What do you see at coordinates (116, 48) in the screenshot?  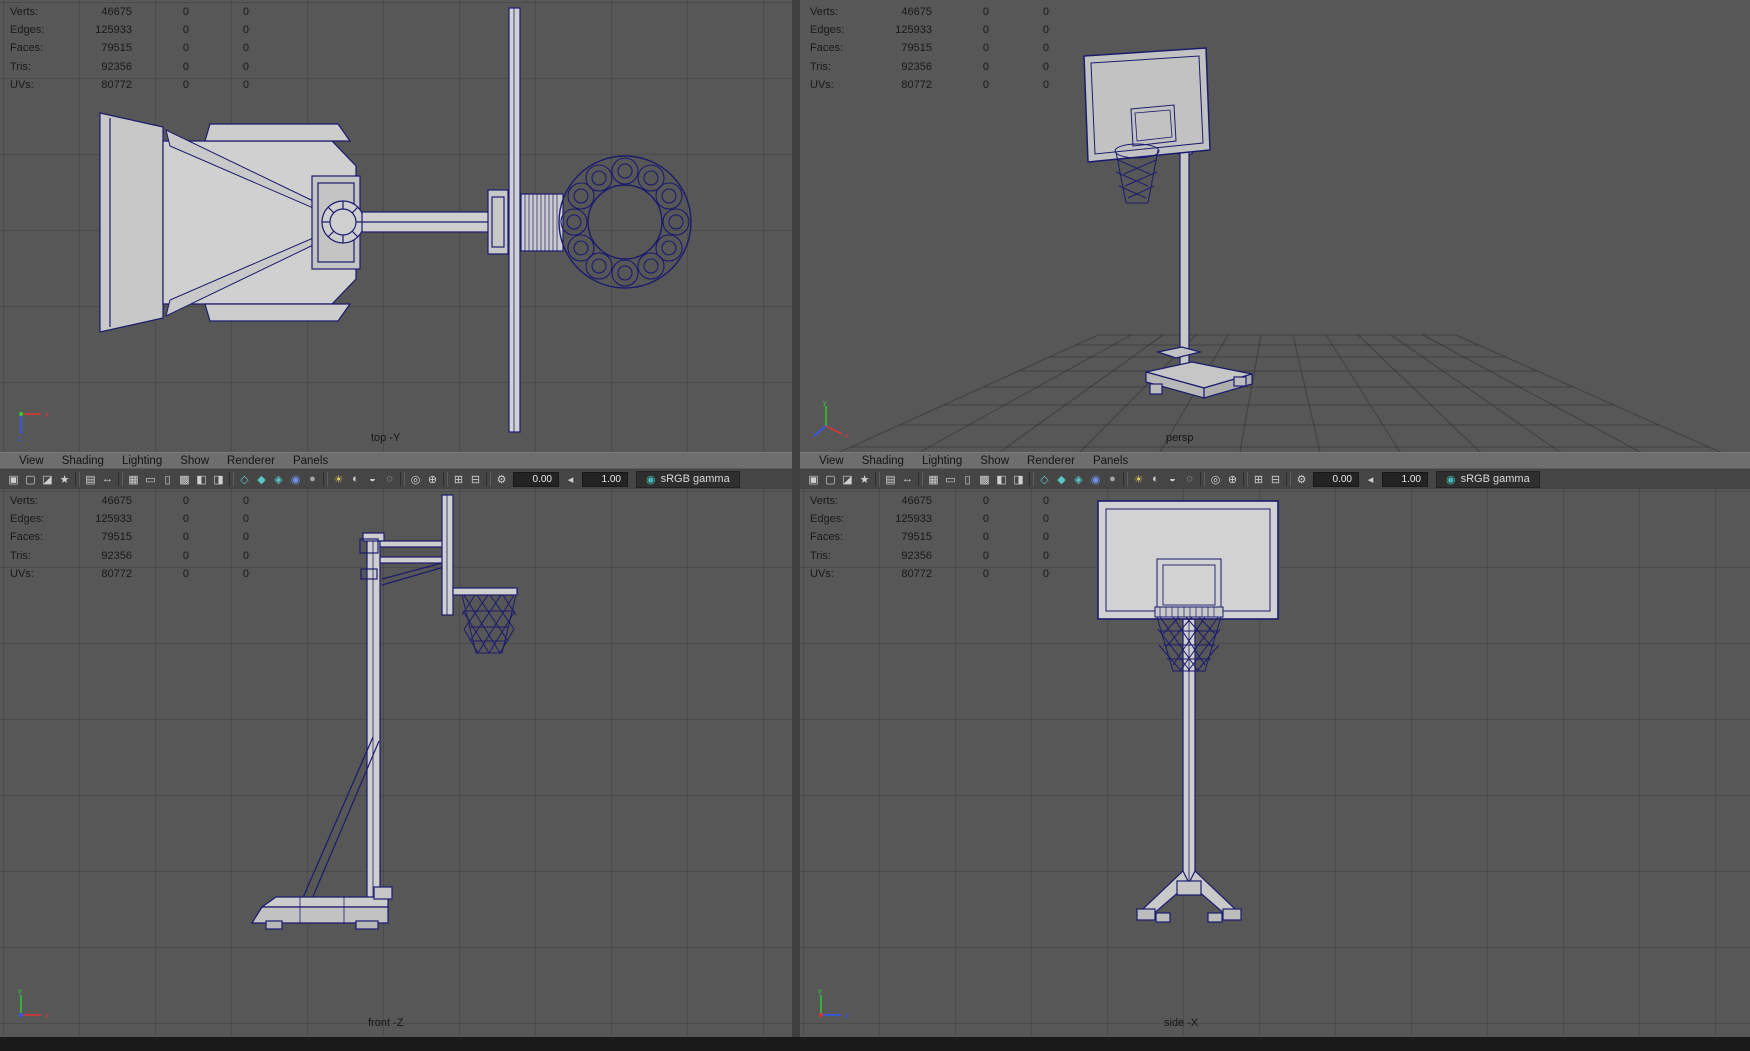 I see `hud-value: 79515` at bounding box center [116, 48].